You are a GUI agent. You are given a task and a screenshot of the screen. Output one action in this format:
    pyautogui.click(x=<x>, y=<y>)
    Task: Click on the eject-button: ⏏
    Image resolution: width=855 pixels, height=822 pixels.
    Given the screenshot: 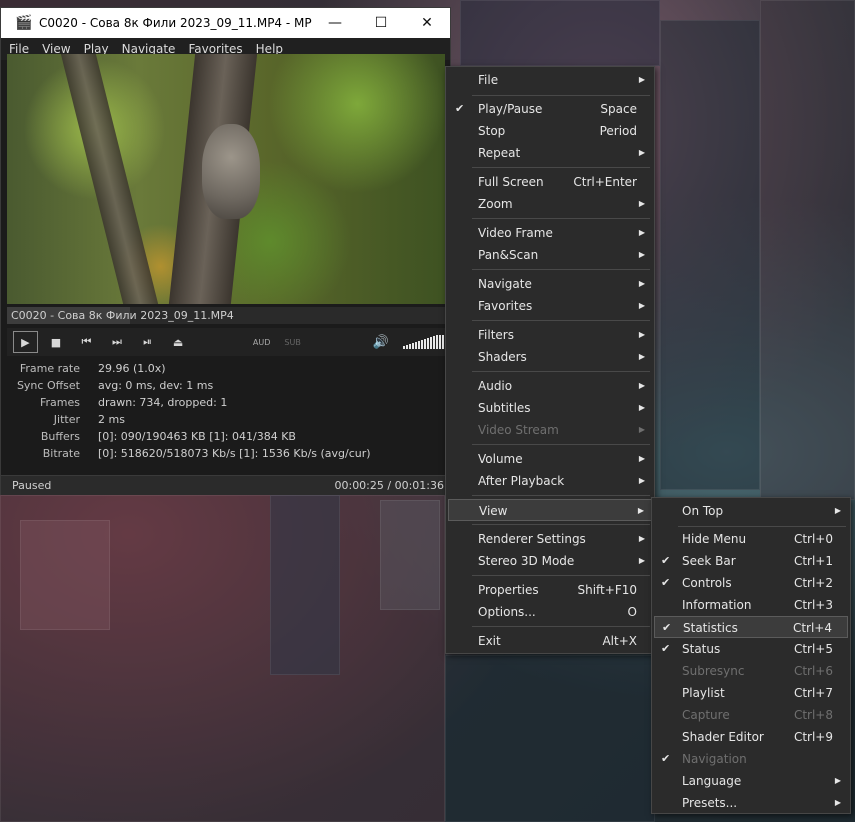 What is the action you would take?
    pyautogui.click(x=178, y=342)
    